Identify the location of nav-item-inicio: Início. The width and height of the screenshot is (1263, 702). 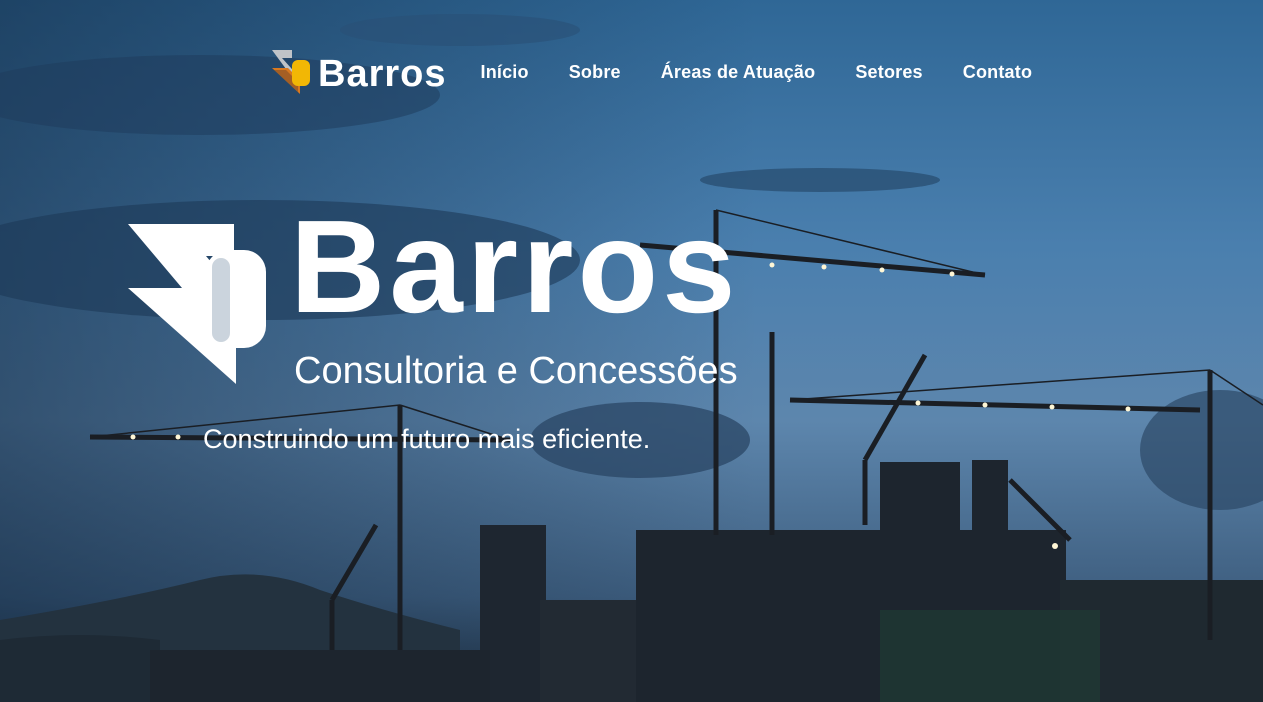
(505, 72).